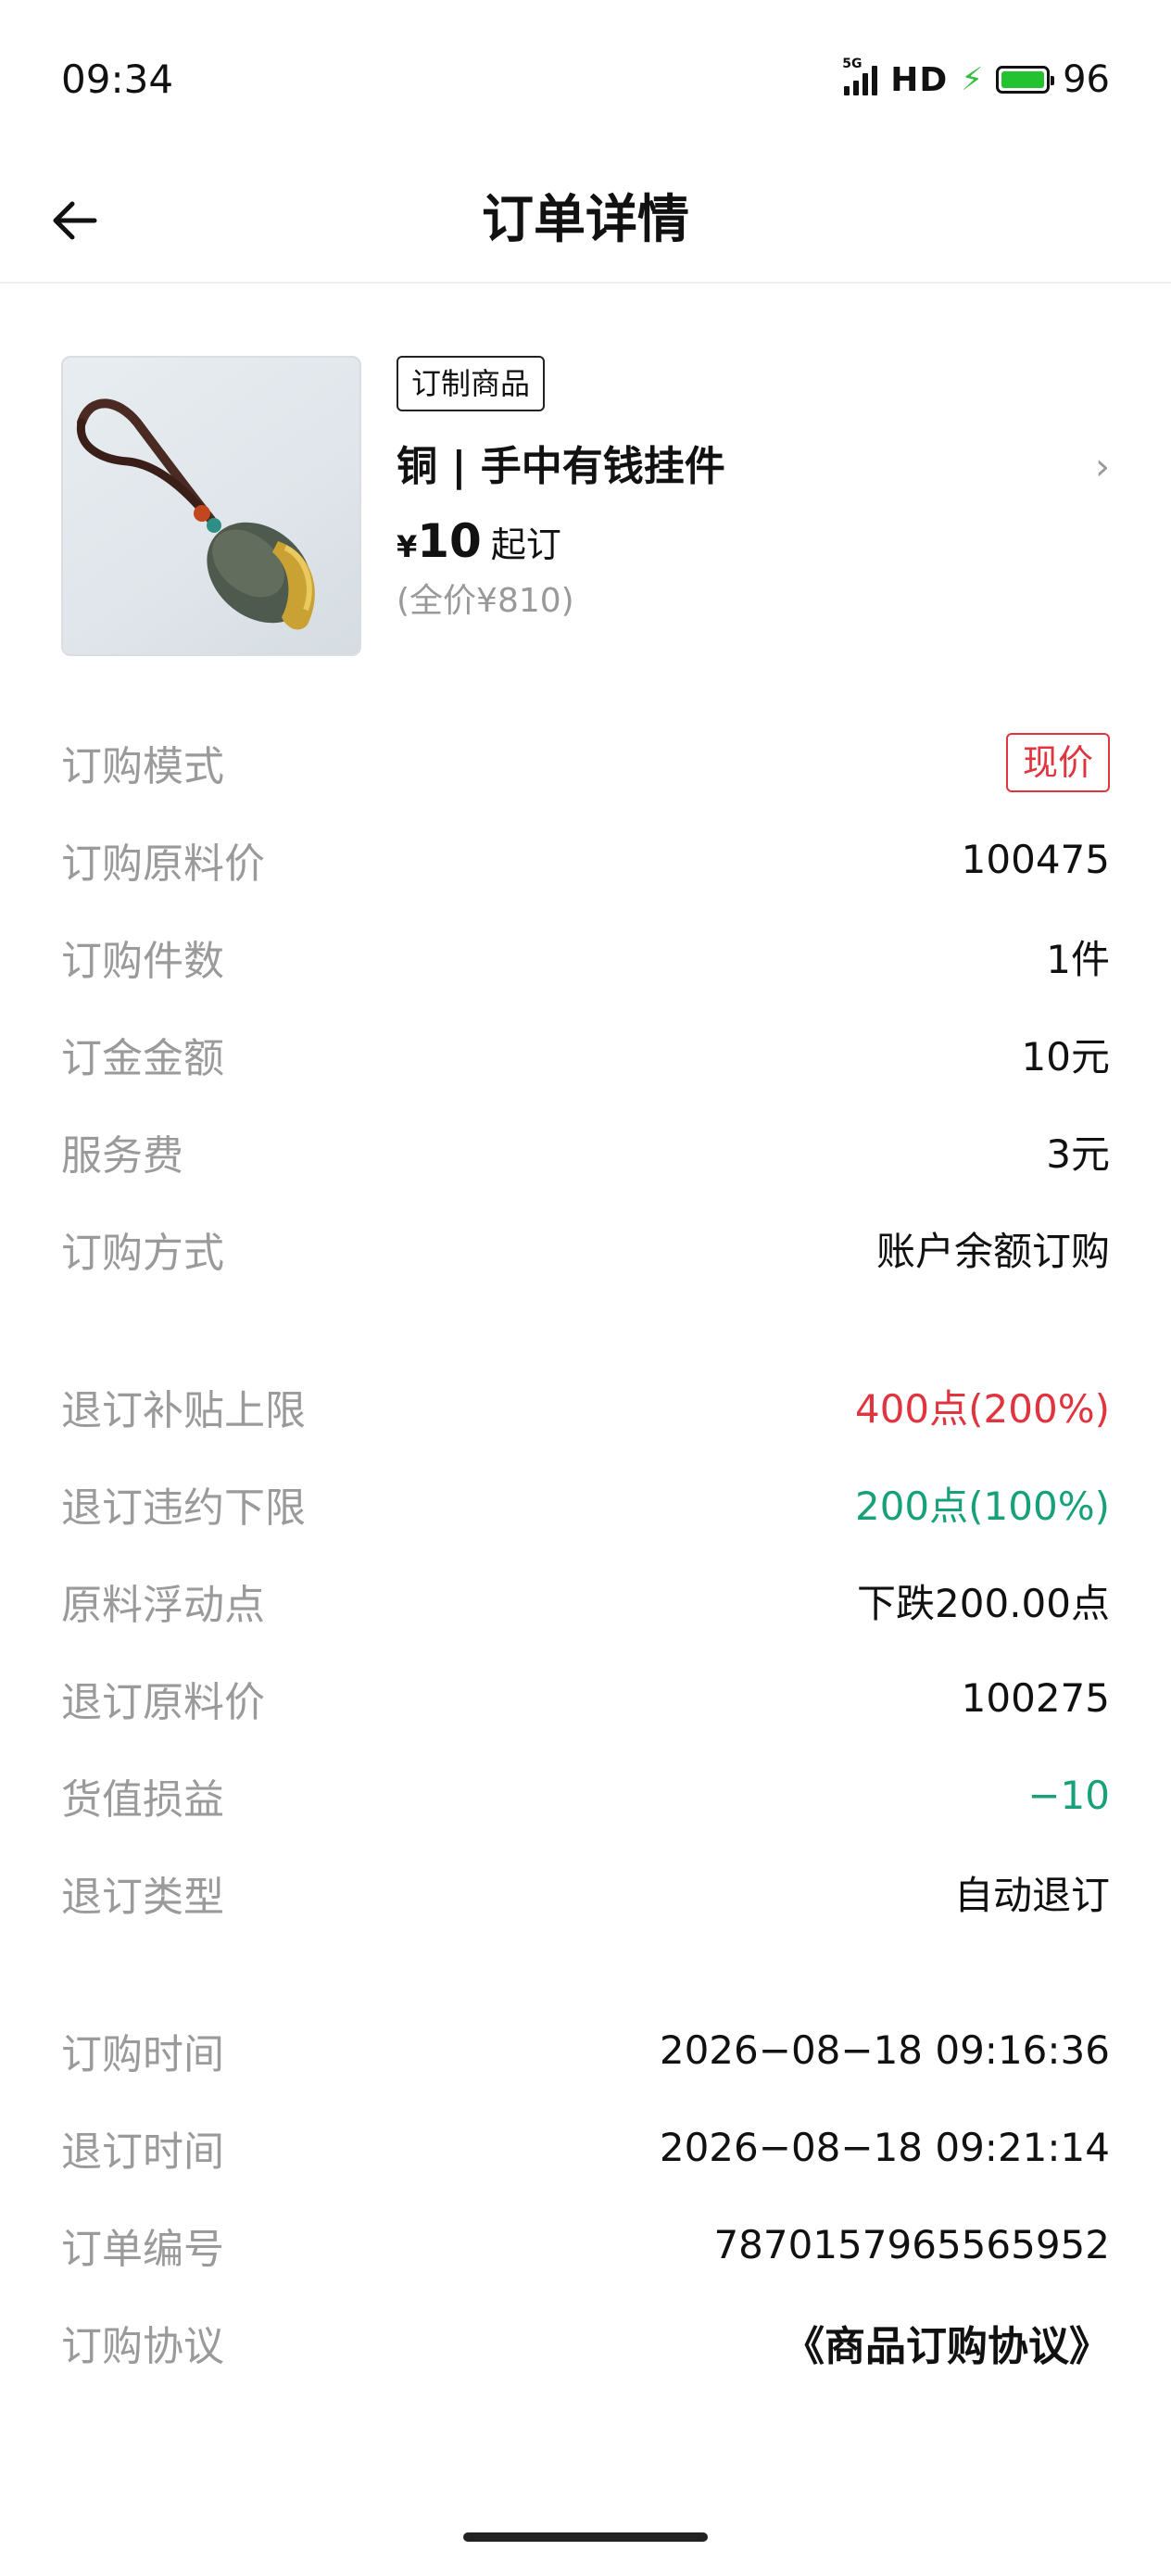 This screenshot has height=2576, width=1171. What do you see at coordinates (585, 859) in the screenshot?
I see `info-row-material-price: 订购原料价 100475` at bounding box center [585, 859].